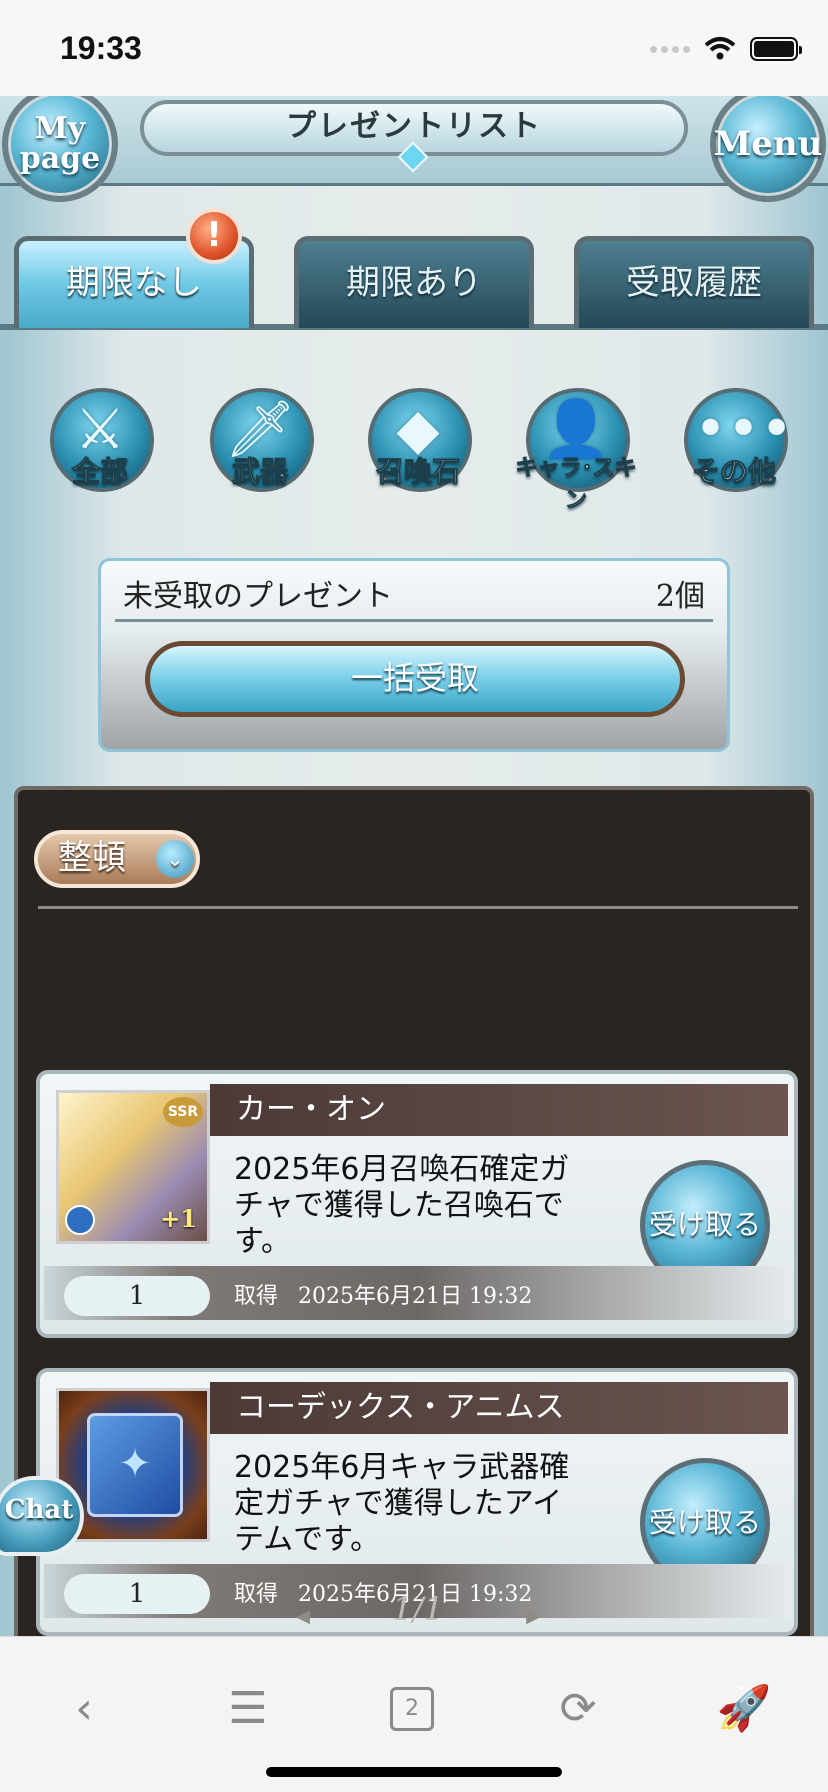  Describe the element at coordinates (499, 1408) in the screenshot. I see `item-name: コーデックス・アニムス` at that location.